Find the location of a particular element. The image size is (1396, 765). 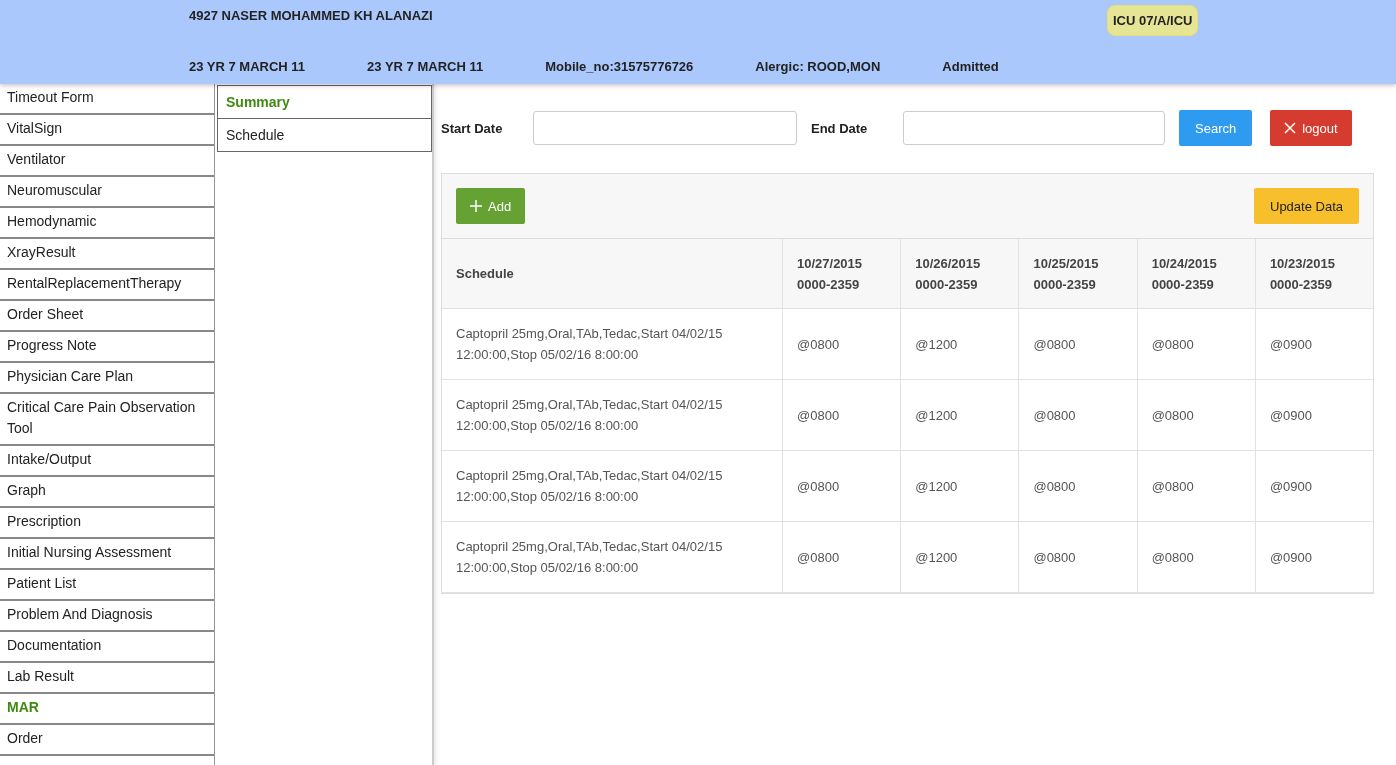

location-badge: ICU 07/A/ICU is located at coordinates (1153, 20).